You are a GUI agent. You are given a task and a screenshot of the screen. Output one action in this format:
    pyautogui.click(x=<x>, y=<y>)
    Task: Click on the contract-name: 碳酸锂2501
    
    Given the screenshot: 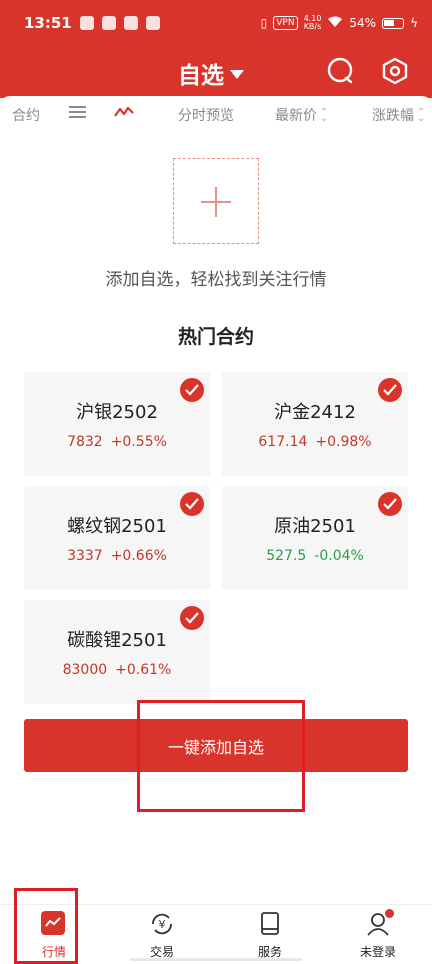 What is the action you would take?
    pyautogui.click(x=117, y=640)
    